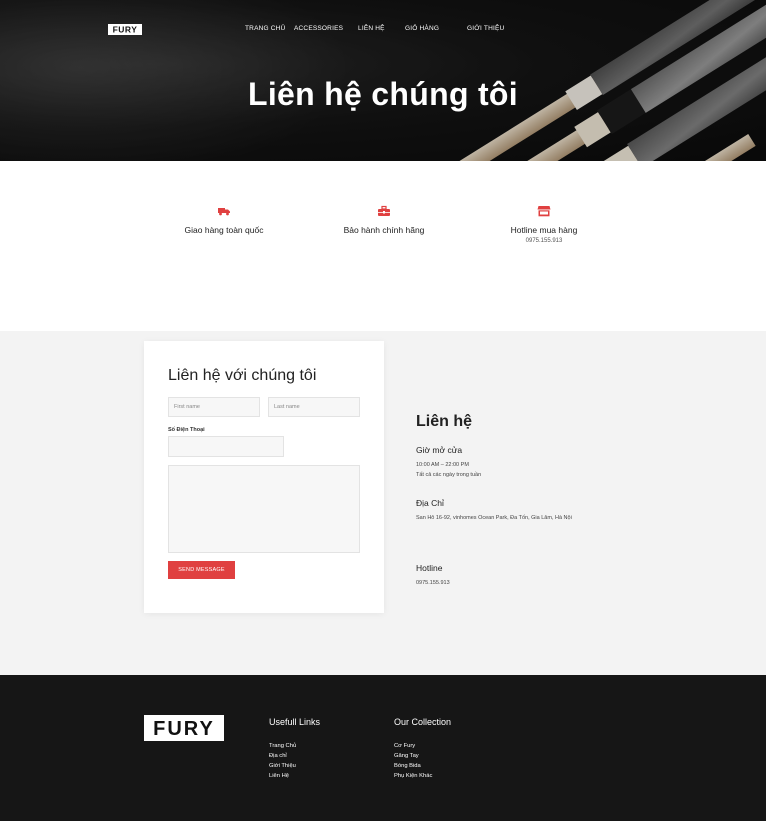 The width and height of the screenshot is (766, 821). Describe the element at coordinates (422, 776) in the screenshot. I see `footer-link-phu-kien: Phụ Kiện Khác` at that location.